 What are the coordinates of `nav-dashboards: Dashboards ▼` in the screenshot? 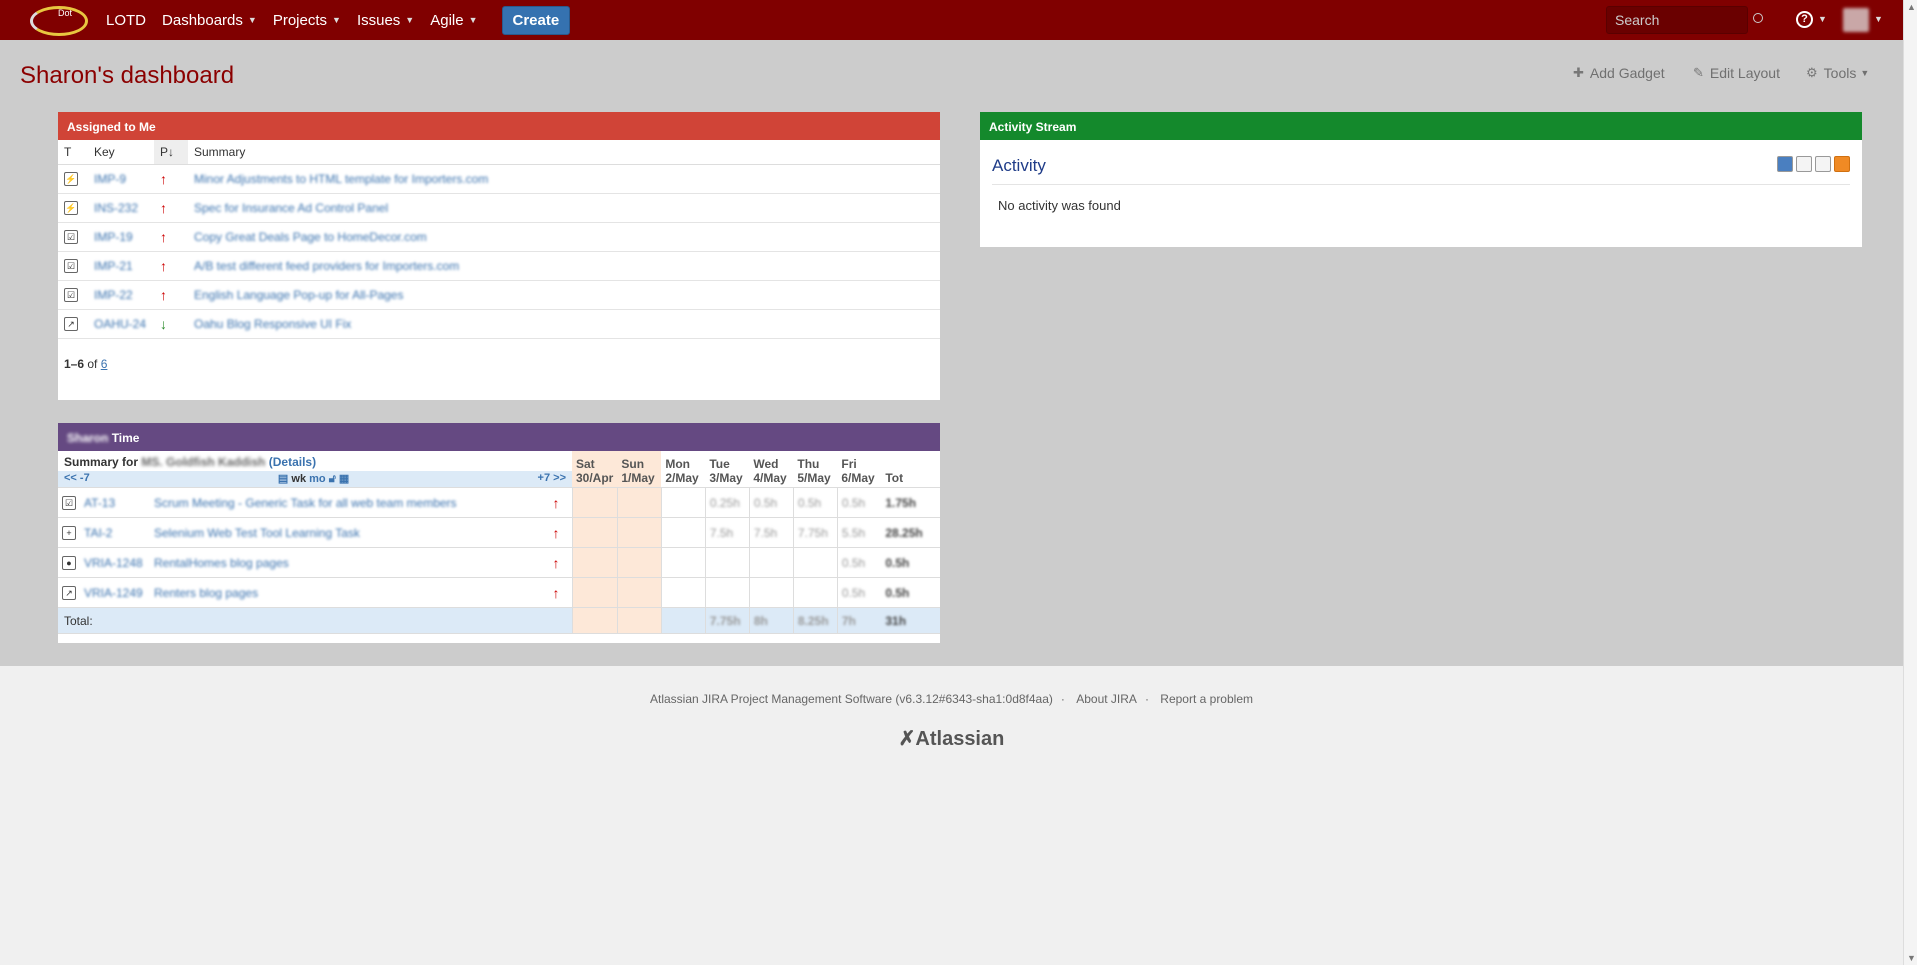 It's located at (209, 20).